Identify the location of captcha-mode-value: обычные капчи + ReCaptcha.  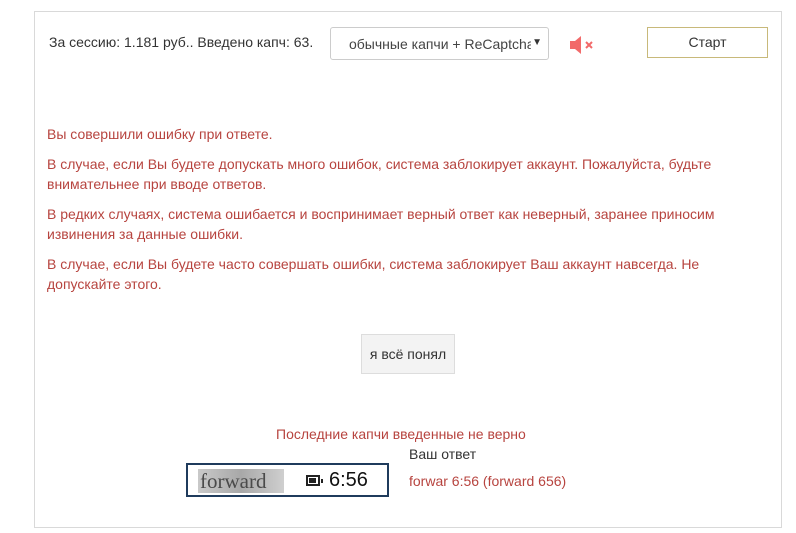
(440, 44).